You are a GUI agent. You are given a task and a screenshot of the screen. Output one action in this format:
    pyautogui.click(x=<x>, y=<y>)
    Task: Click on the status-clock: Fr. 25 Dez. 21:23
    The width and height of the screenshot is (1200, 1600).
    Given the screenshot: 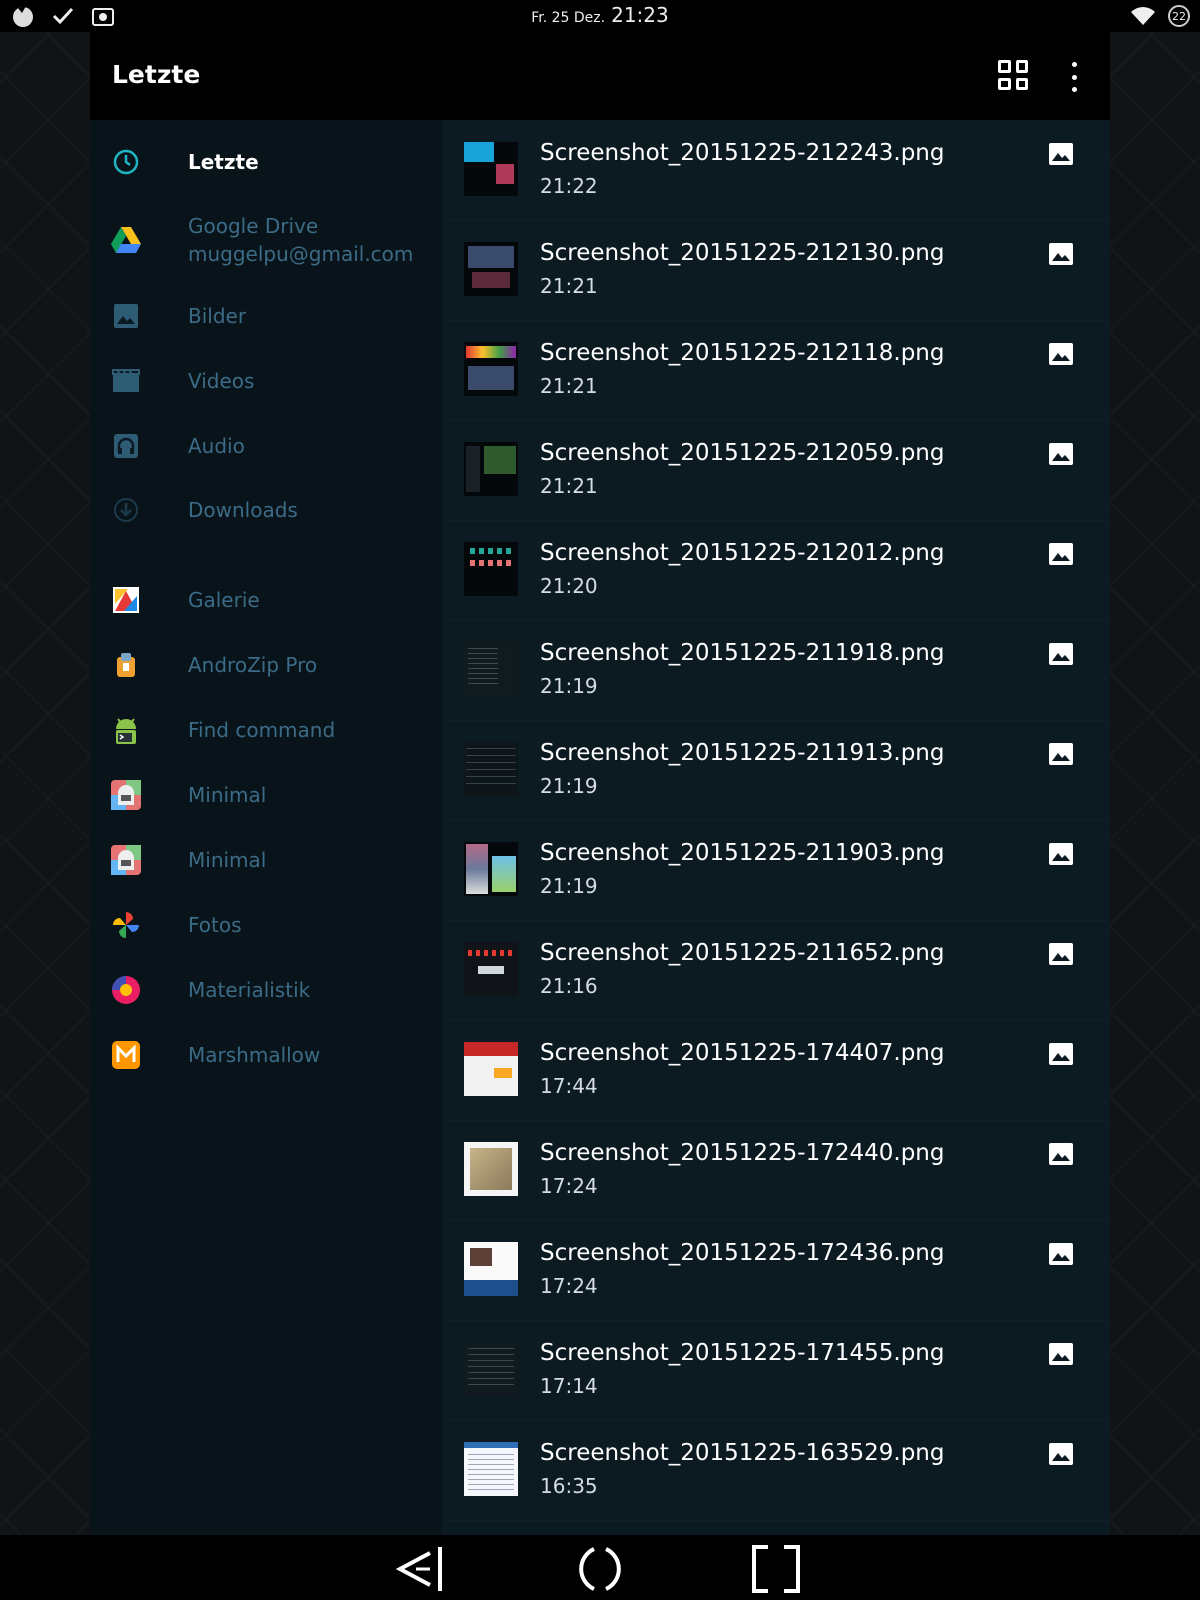 What is the action you would take?
    pyautogui.click(x=600, y=15)
    